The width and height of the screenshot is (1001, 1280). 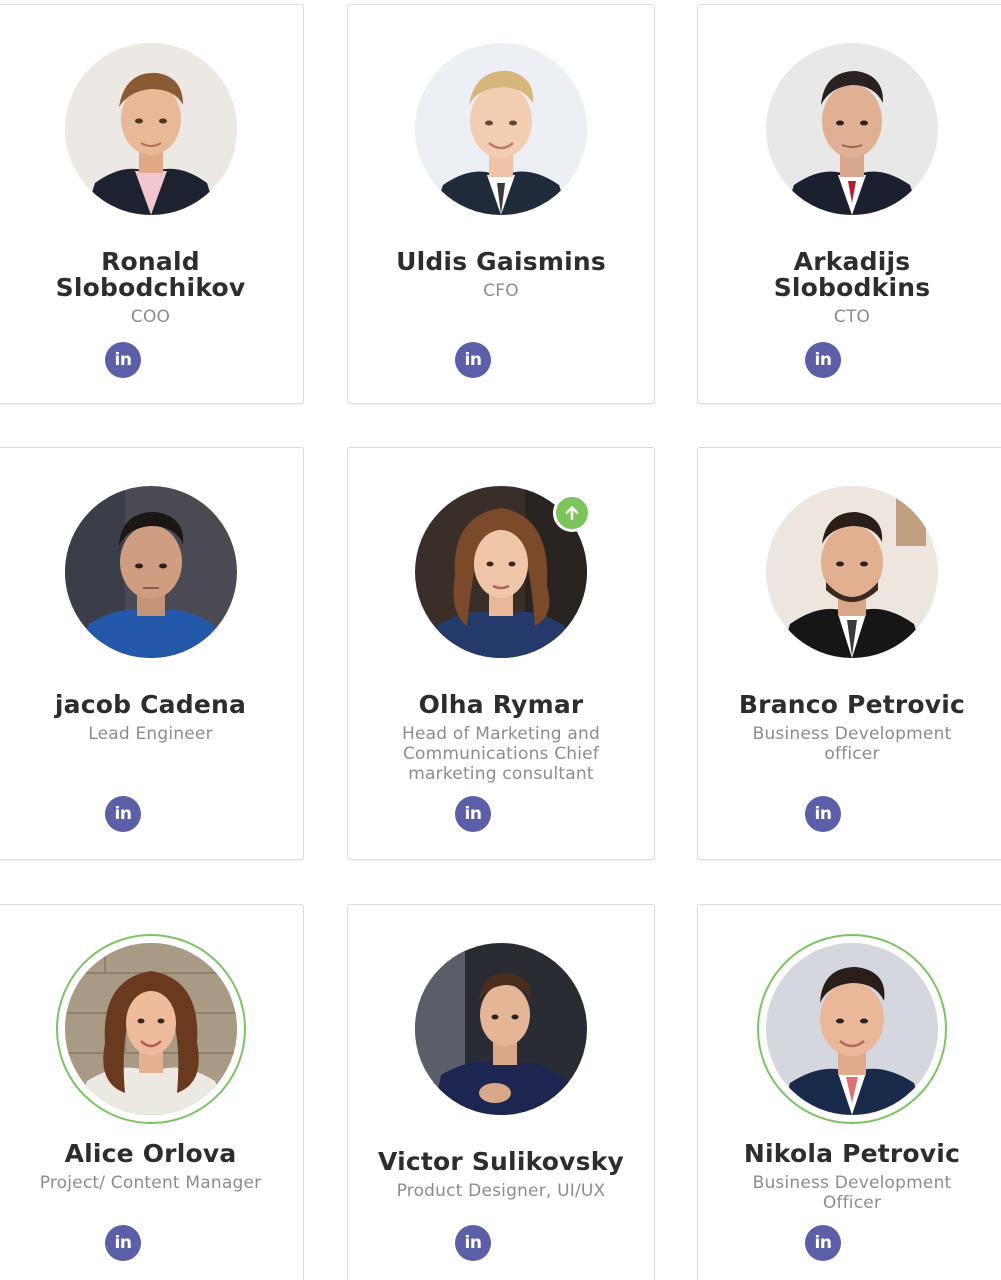 I want to click on member-role: COO, so click(x=150, y=317).